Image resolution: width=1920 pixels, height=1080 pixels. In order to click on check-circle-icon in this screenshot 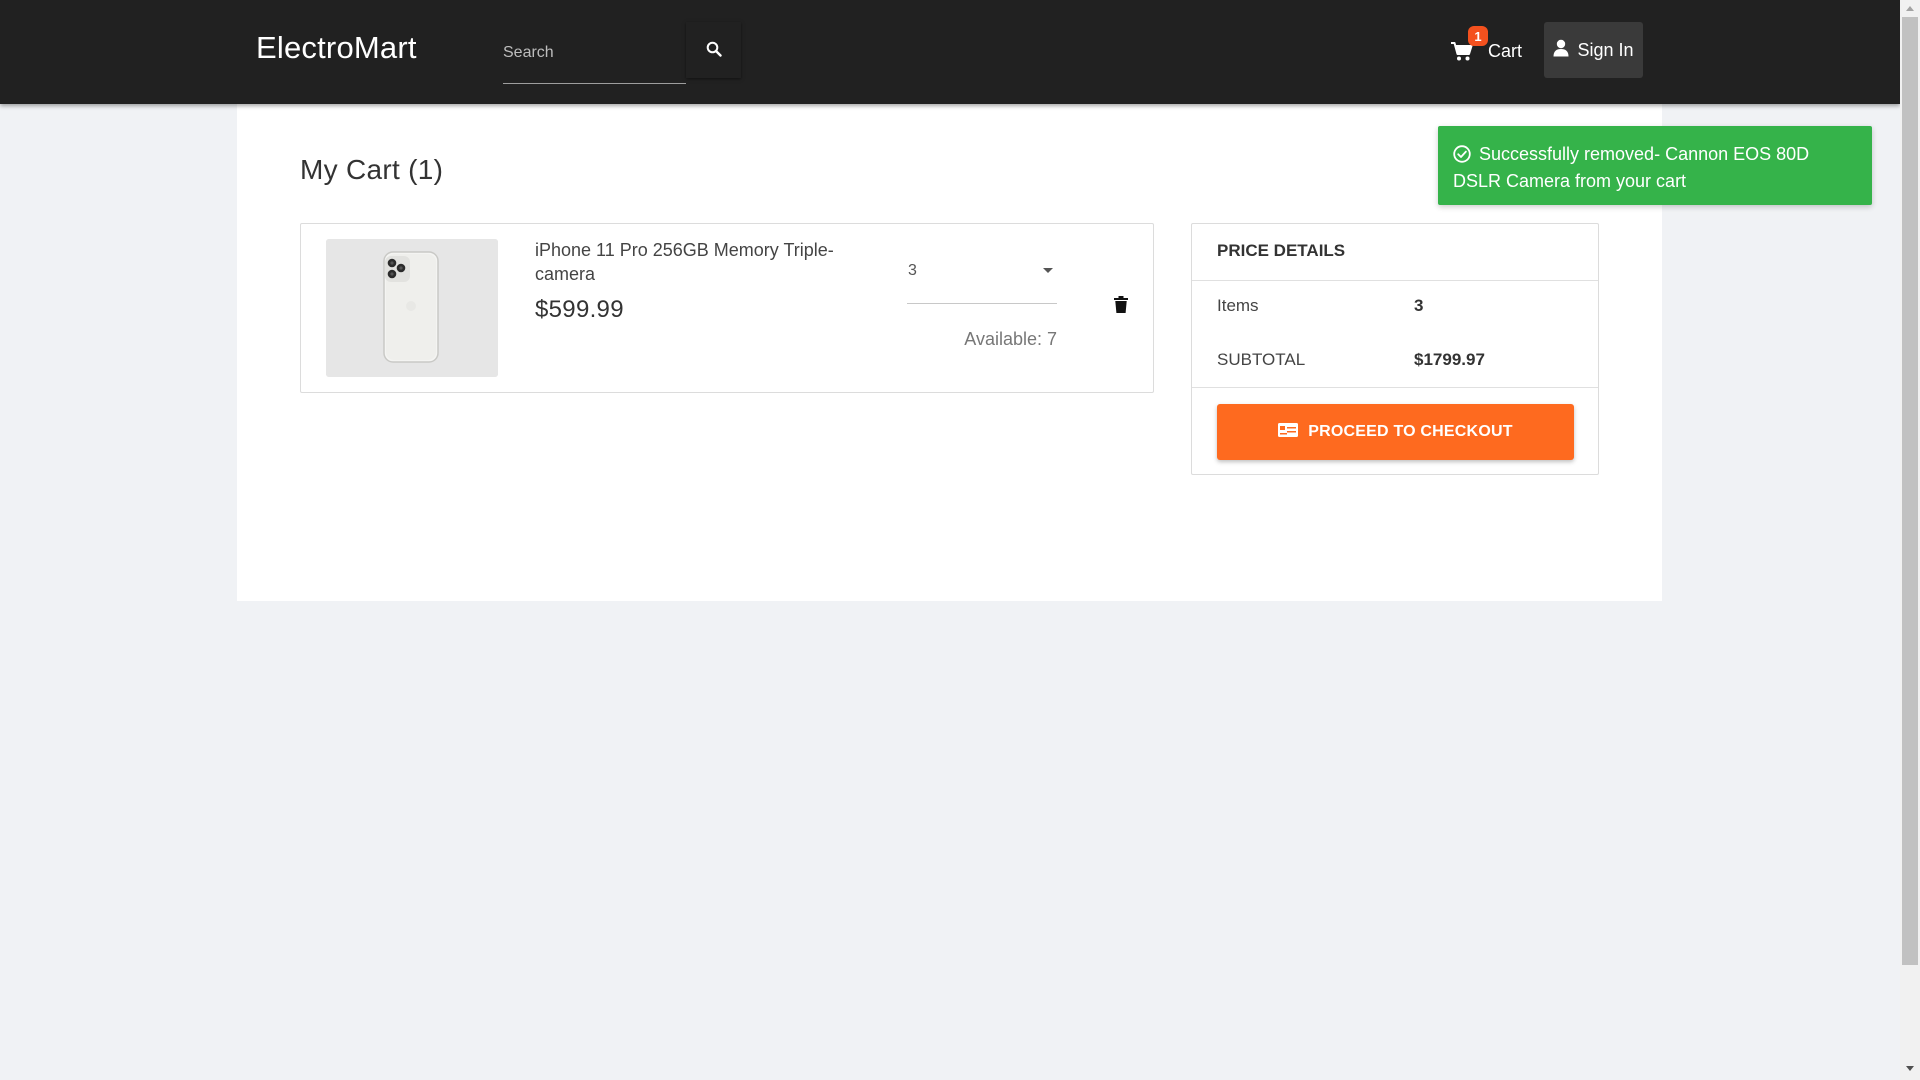, I will do `click(1462, 157)`.